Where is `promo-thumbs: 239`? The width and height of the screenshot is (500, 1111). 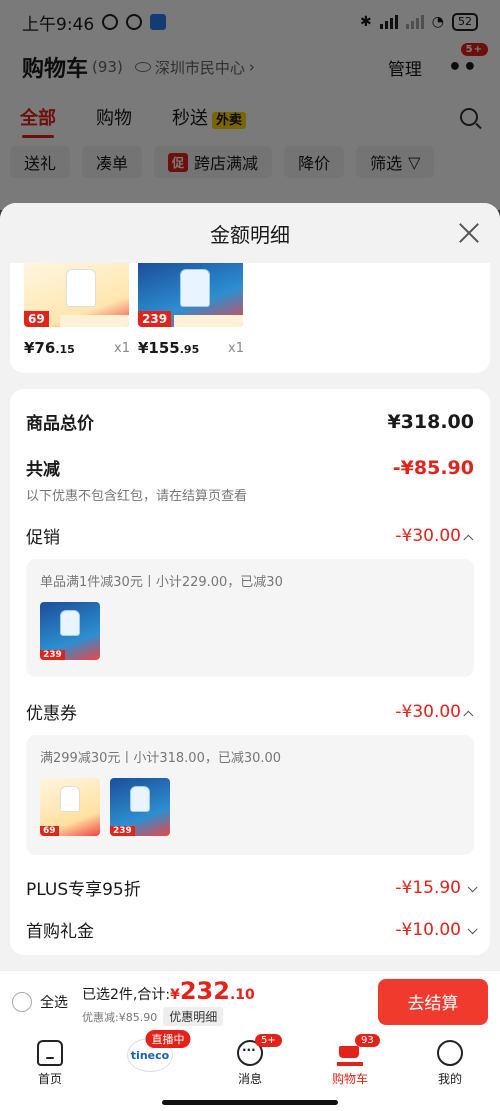
promo-thumbs: 239 is located at coordinates (250, 631).